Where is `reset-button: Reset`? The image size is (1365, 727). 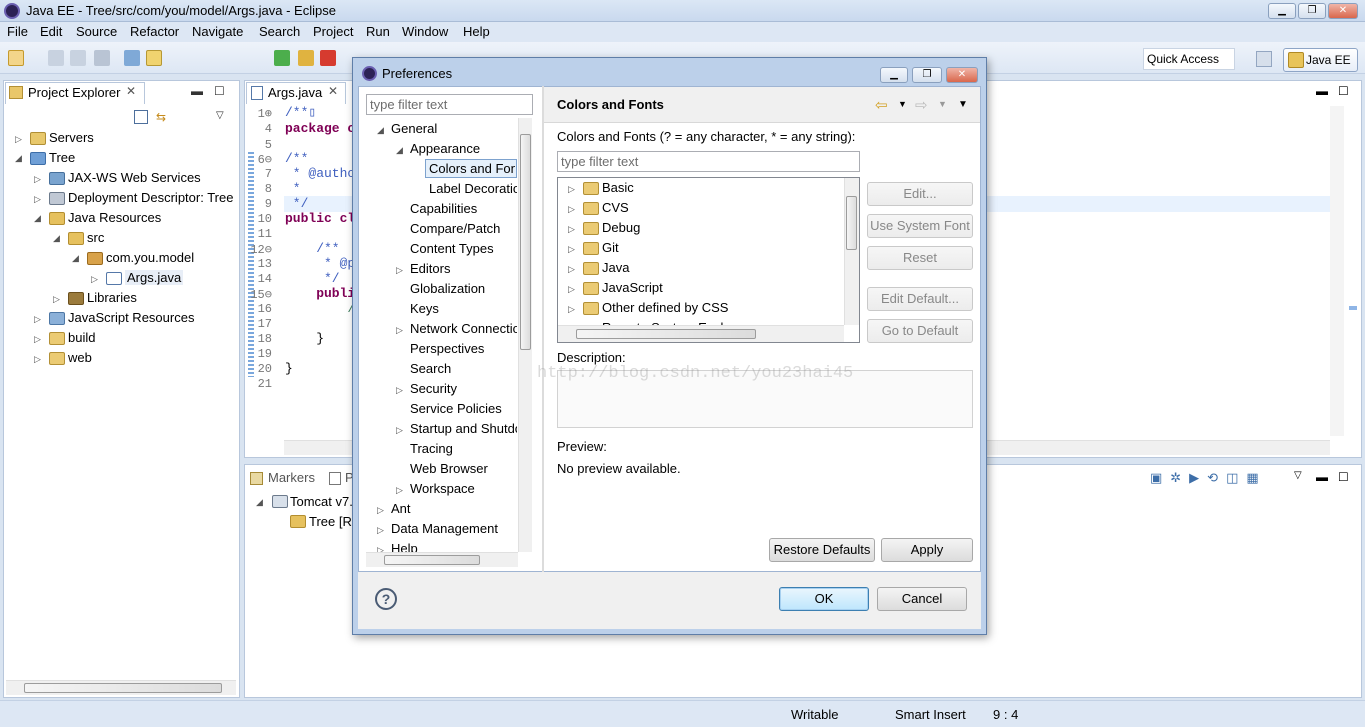
reset-button: Reset is located at coordinates (920, 258).